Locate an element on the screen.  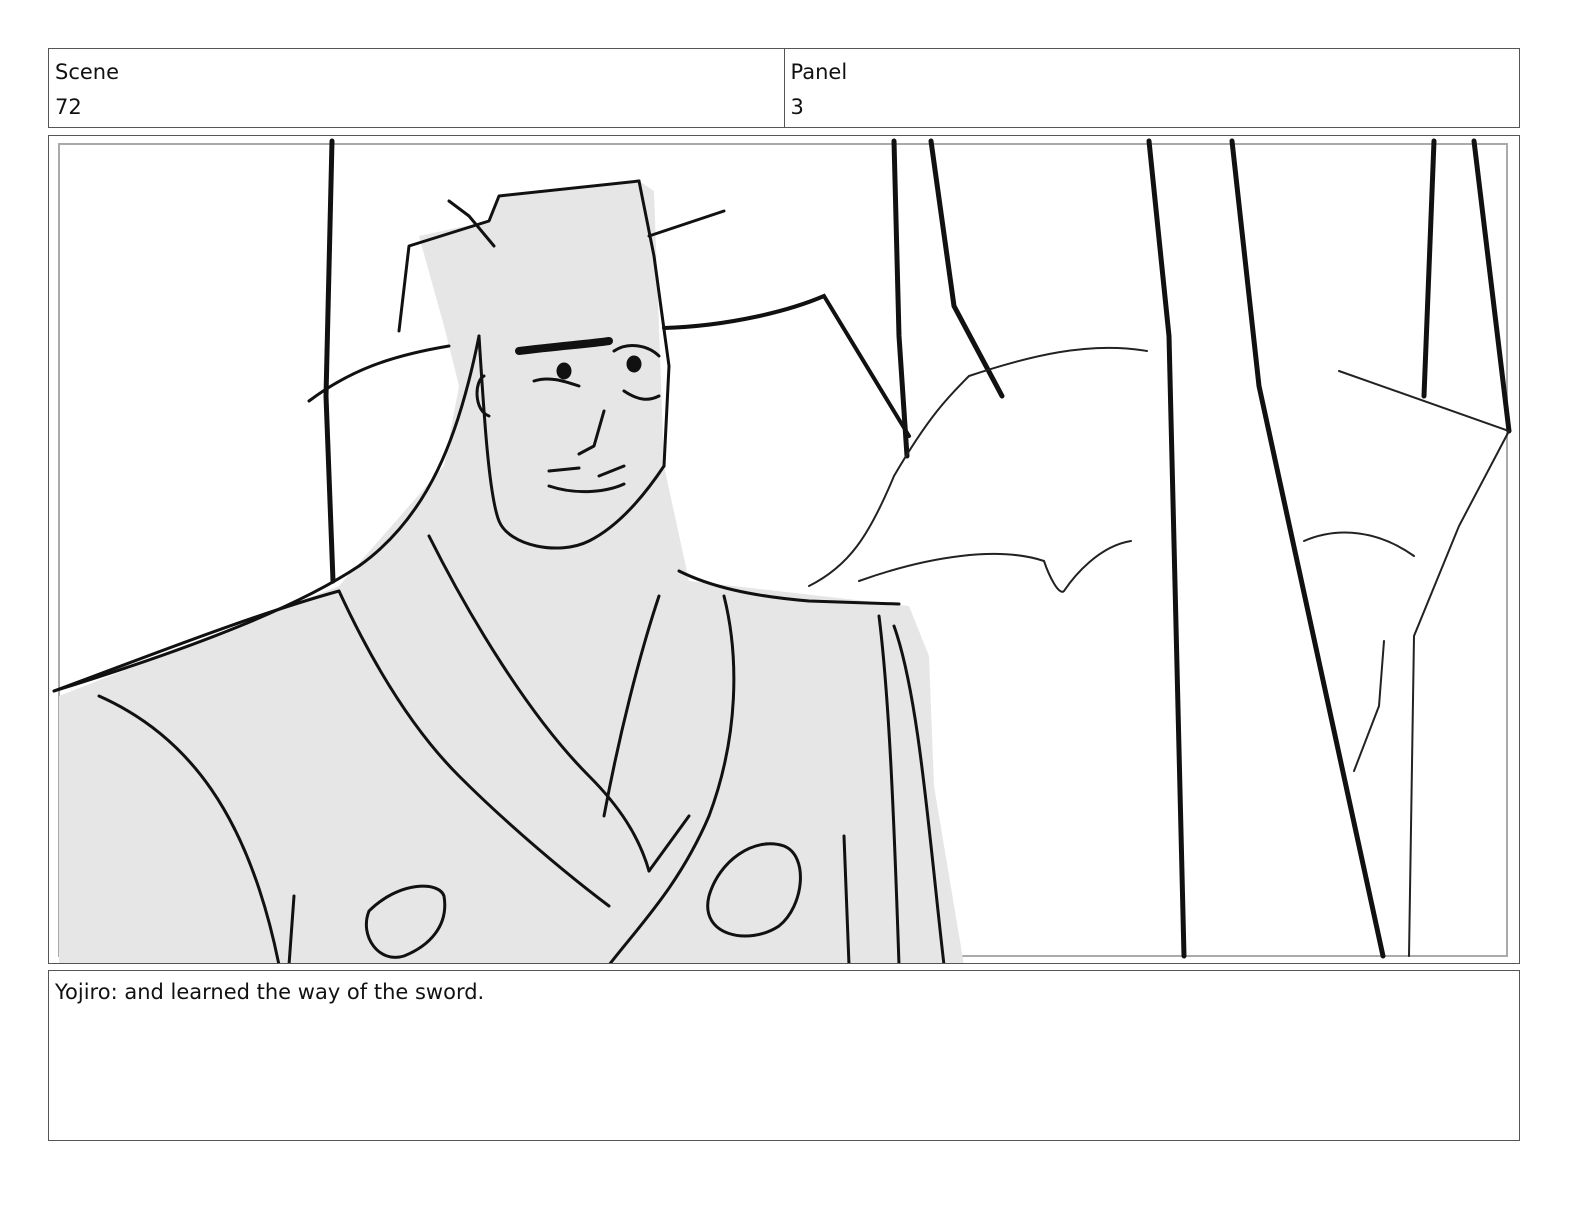
storyboard-header: Scene 72 Panel 3 is located at coordinates (784, 88).